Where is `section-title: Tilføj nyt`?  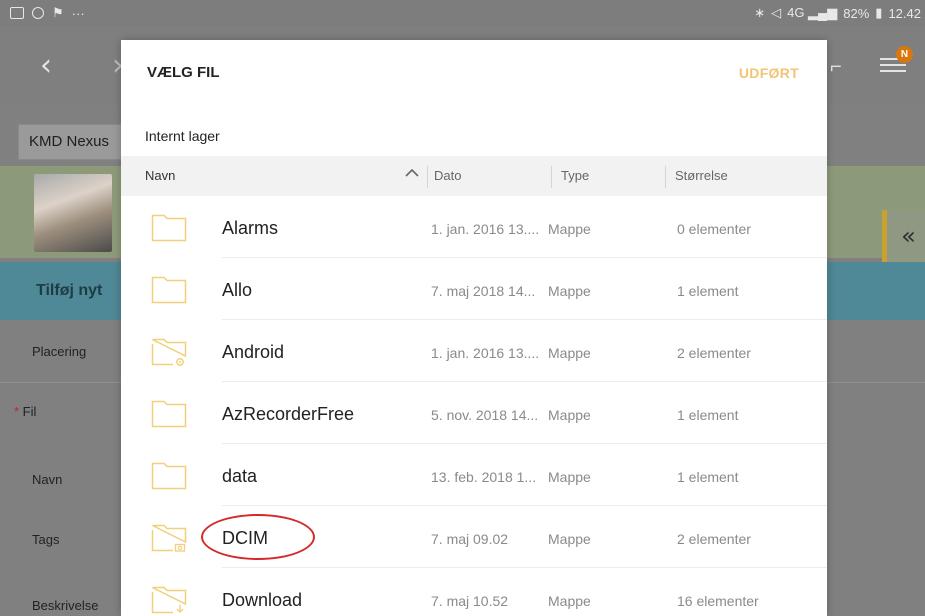
section-title: Tilføj nyt is located at coordinates (69, 290).